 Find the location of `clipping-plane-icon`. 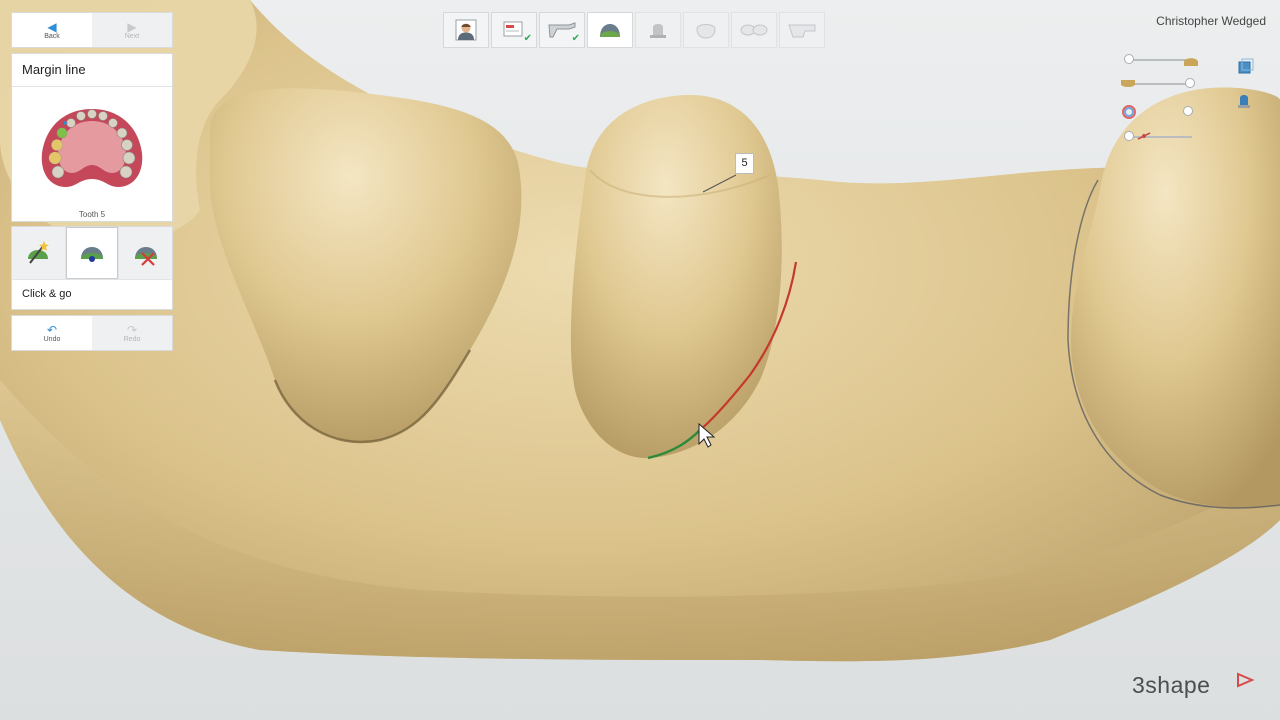

clipping-plane-icon is located at coordinates (1144, 136).